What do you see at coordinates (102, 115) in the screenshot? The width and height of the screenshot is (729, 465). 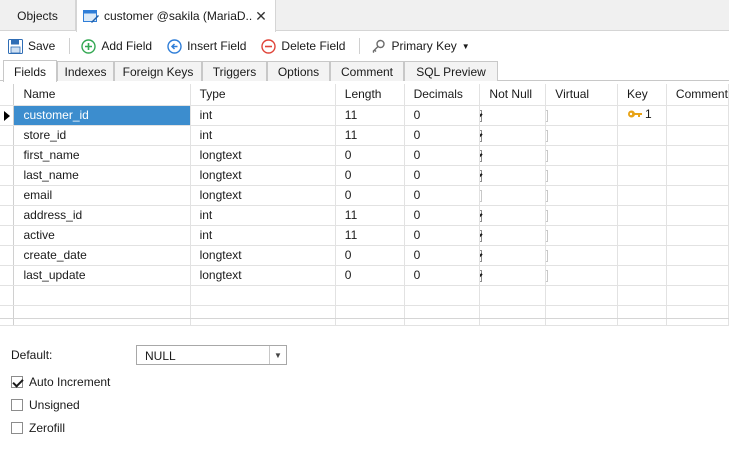 I see `field-name-cell: customer_id` at bounding box center [102, 115].